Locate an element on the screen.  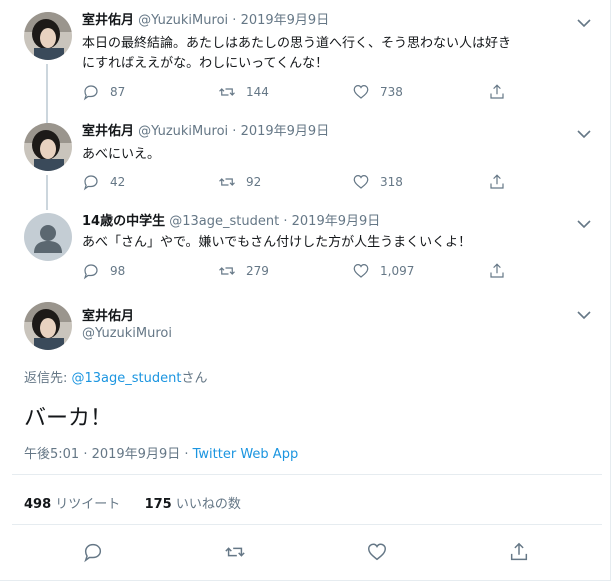
display-name: 14歳の中学生 is located at coordinates (123, 221).